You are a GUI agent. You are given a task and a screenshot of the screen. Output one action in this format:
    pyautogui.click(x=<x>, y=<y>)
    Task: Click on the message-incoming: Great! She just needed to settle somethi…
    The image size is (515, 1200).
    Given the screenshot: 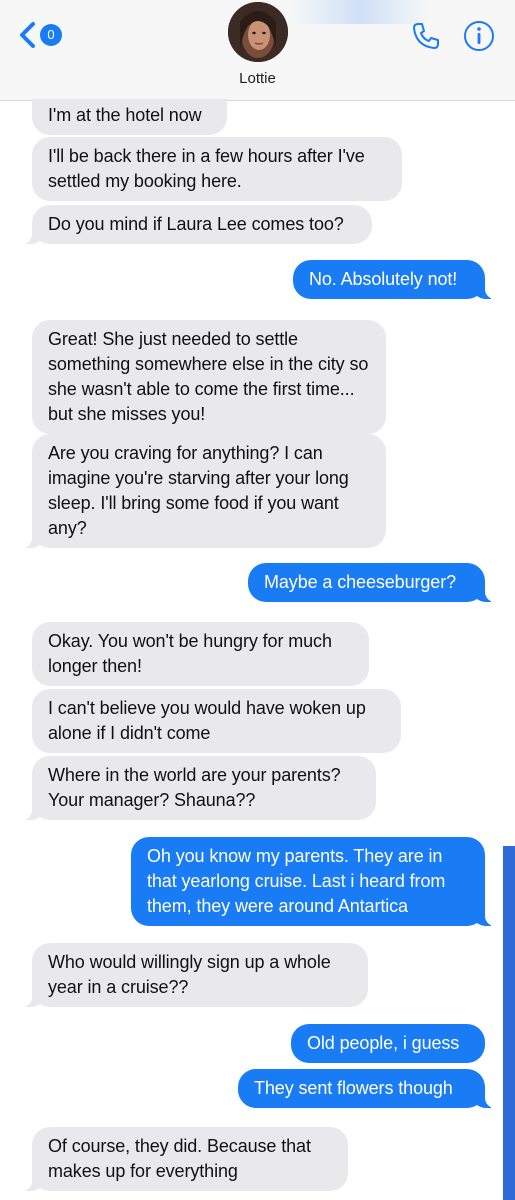 What is the action you would take?
    pyautogui.click(x=209, y=377)
    